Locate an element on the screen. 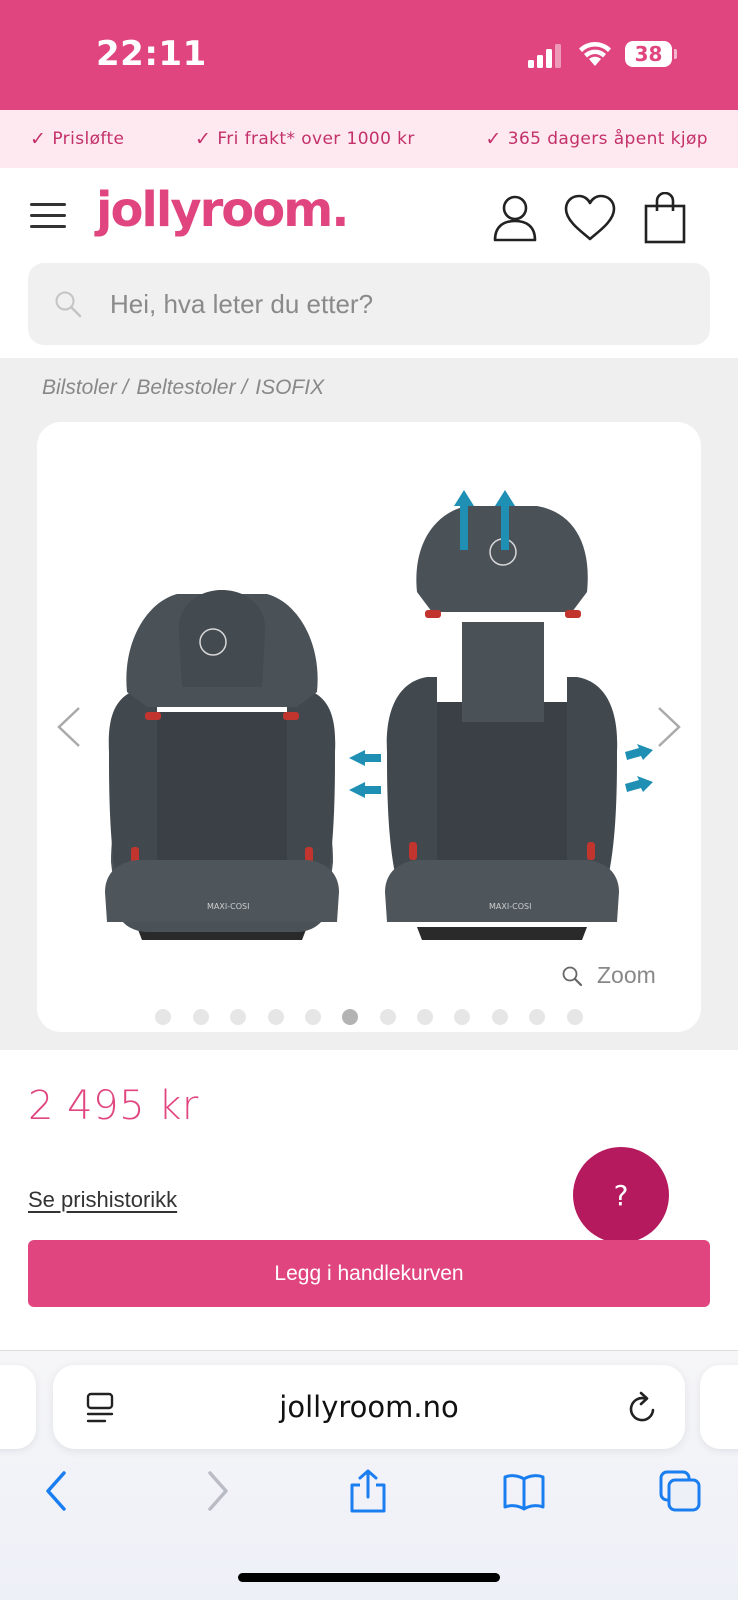 This screenshot has height=1600, width=738. usp-item: ✓ Prisløfte is located at coordinates (77, 139).